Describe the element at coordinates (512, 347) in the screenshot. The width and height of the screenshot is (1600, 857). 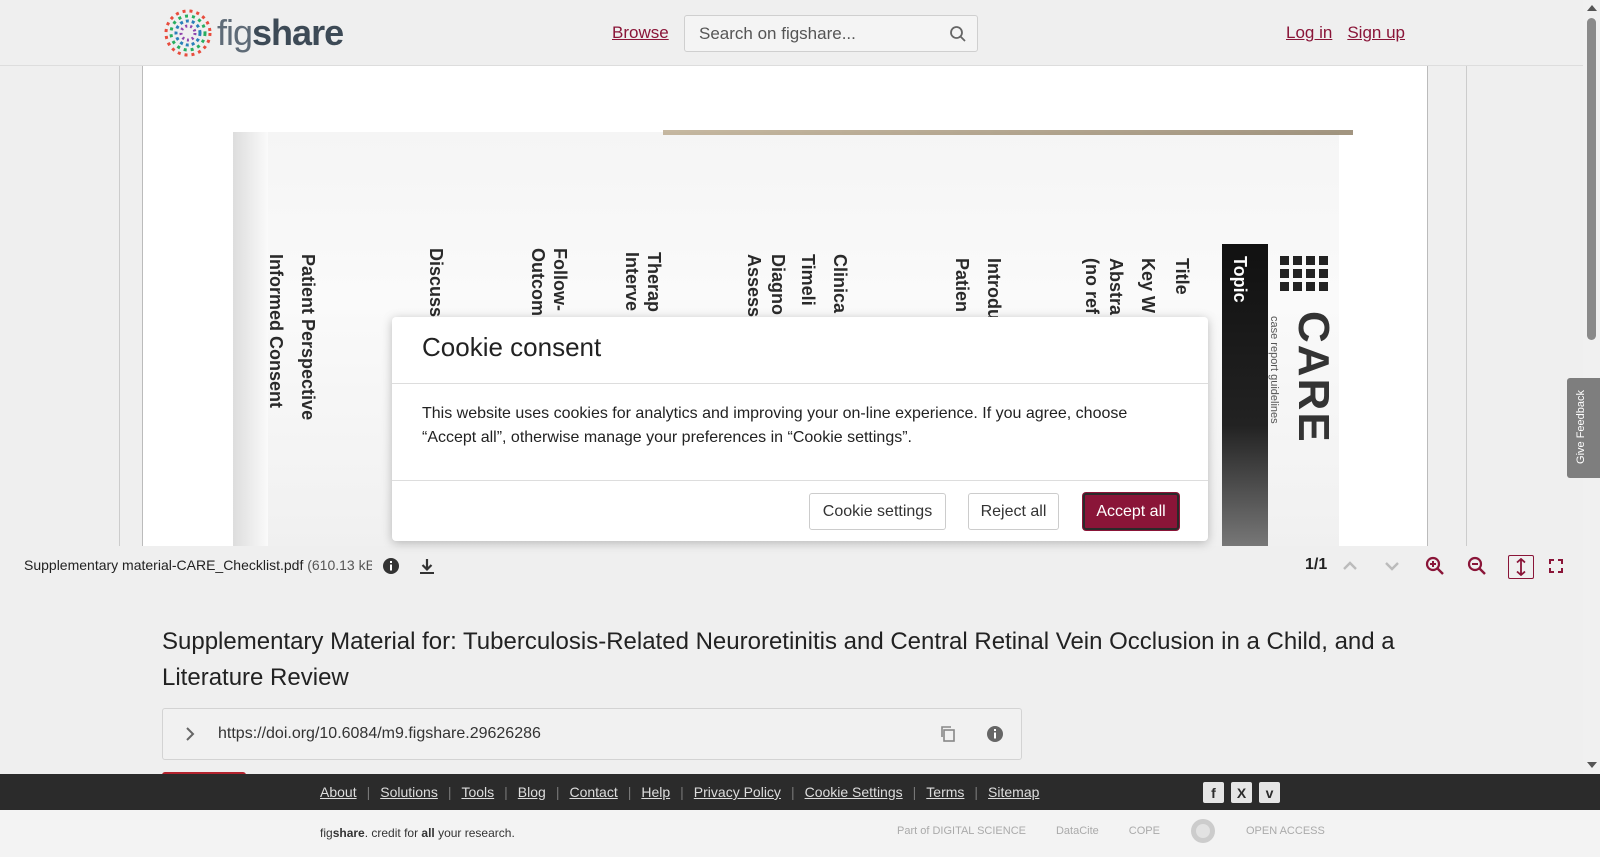
I see `cookie-consent-title: Cookie consent` at that location.